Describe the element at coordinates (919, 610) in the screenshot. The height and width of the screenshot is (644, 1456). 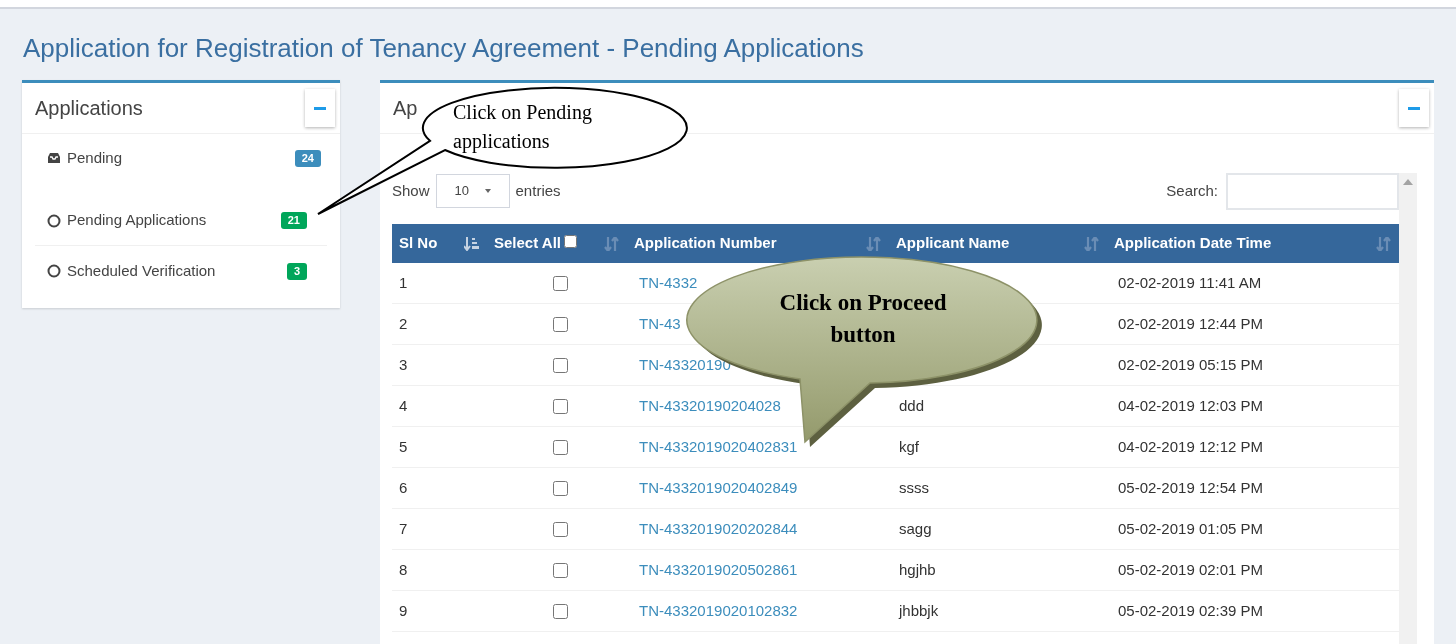
I see `table-cell: jhbbjk` at that location.